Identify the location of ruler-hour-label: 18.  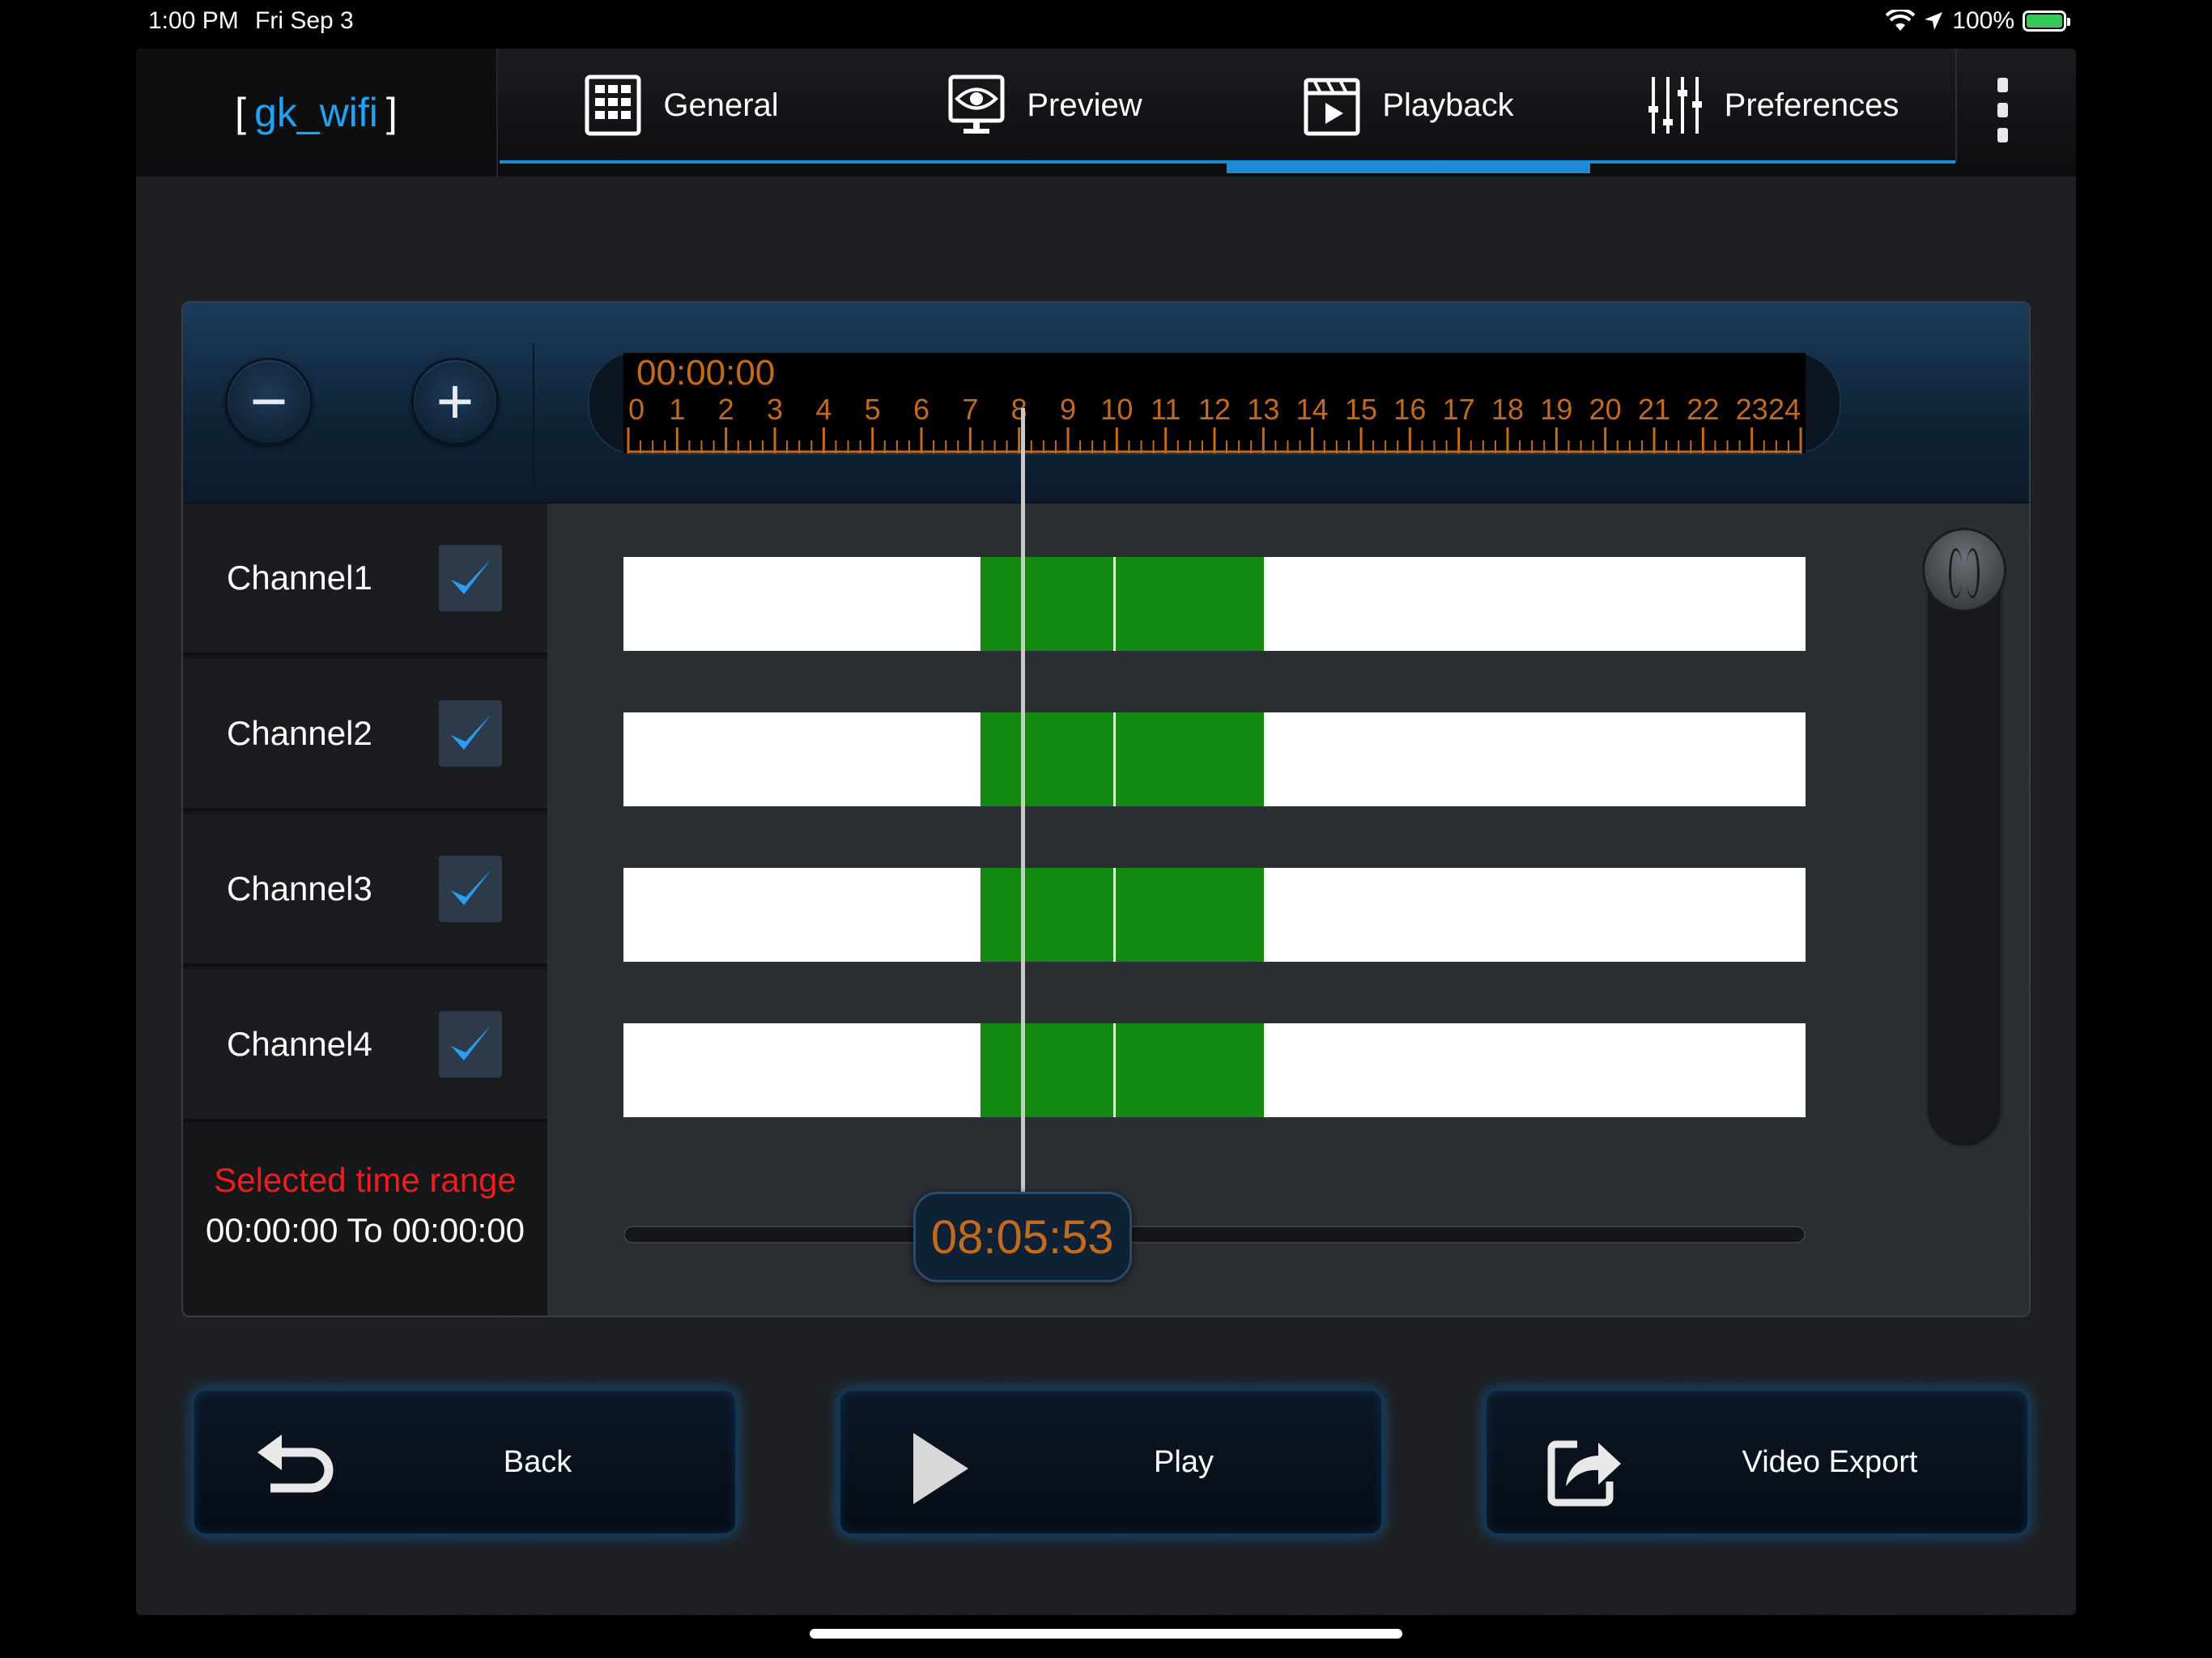
(1507, 409).